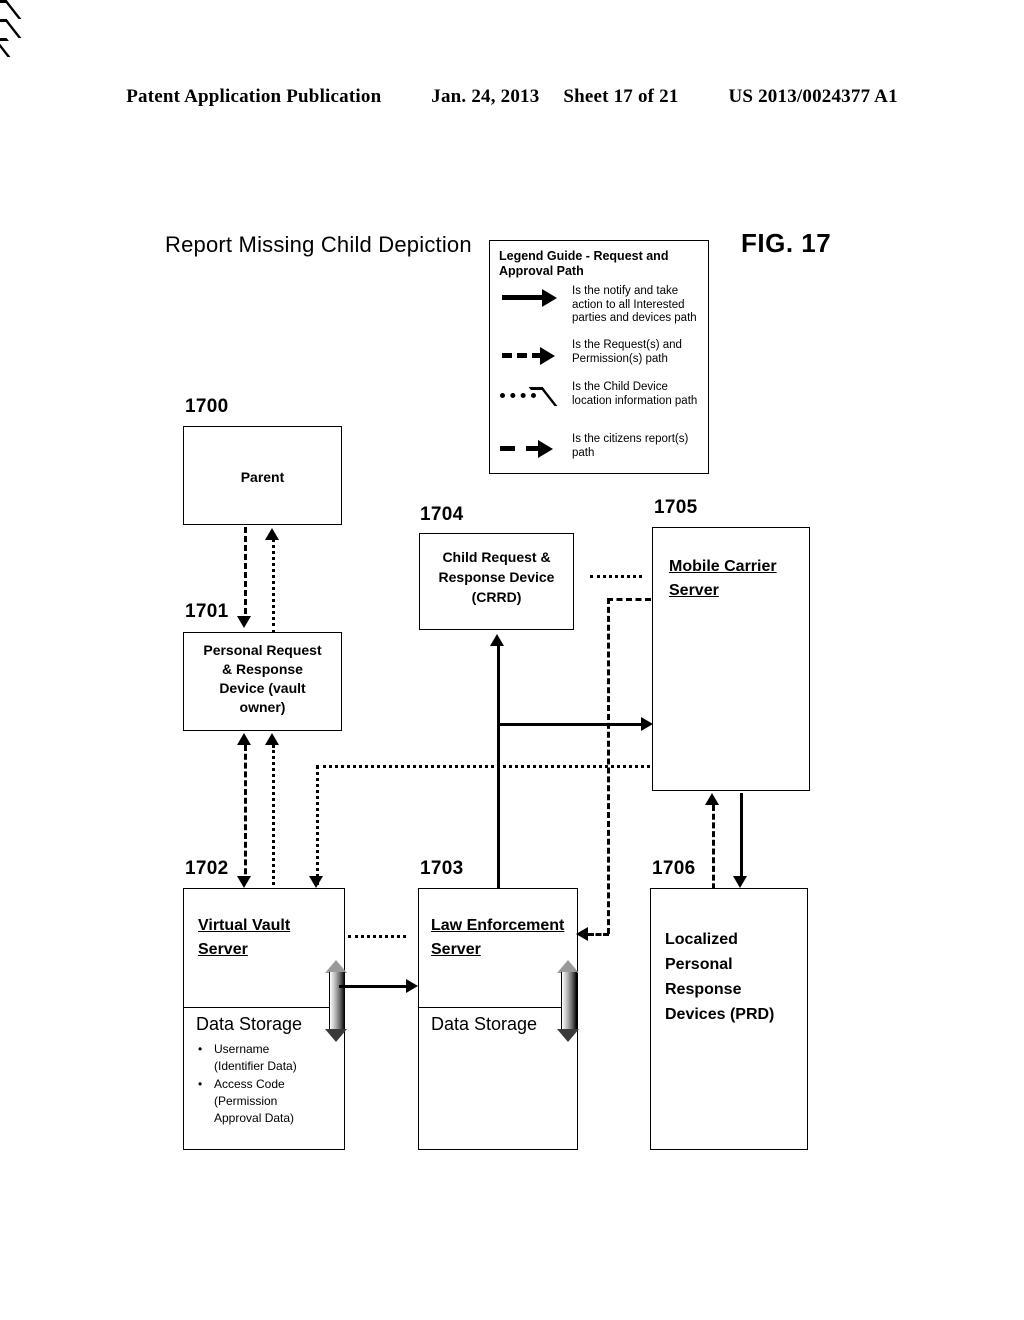 The height and width of the screenshot is (1320, 1024). Describe the element at coordinates (273, 815) in the screenshot. I see `link-prrd-vault-location` at that location.